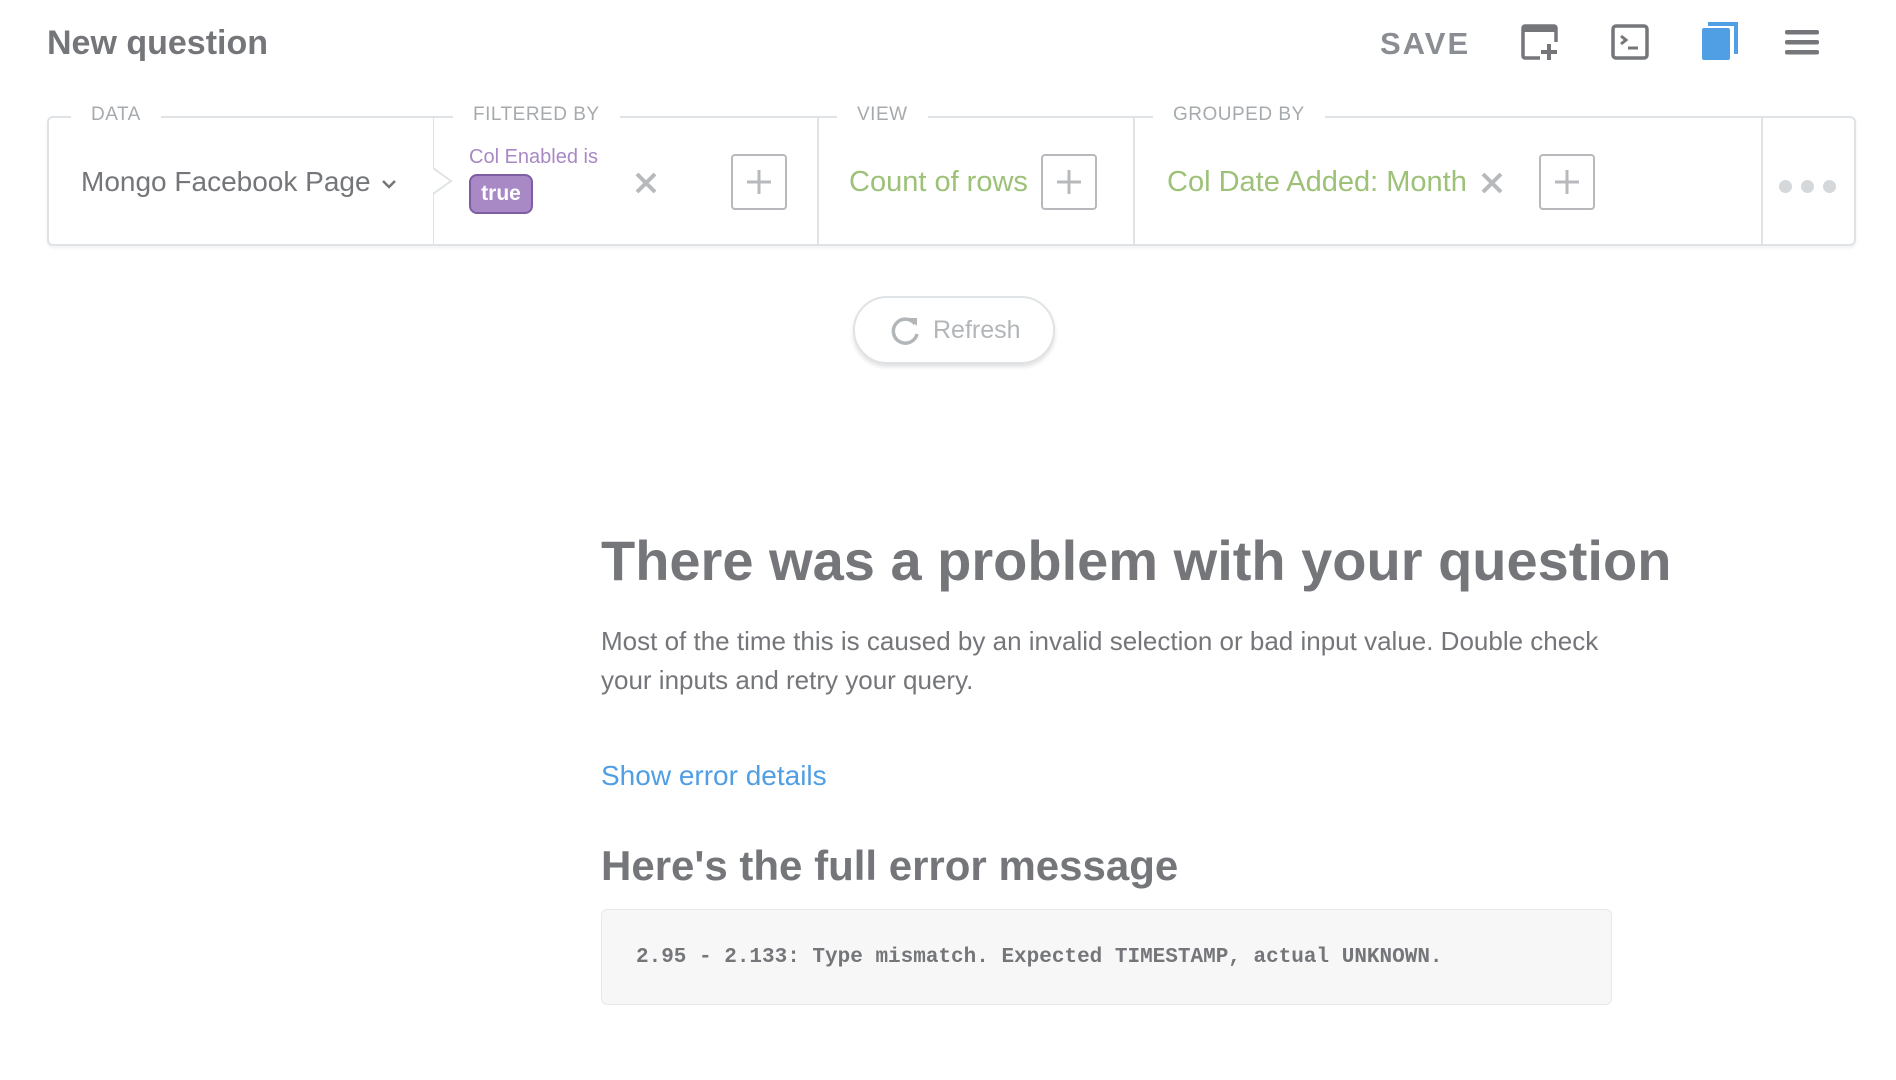 The height and width of the screenshot is (1080, 1896). What do you see at coordinates (1719, 42) in the screenshot?
I see `reference-book-icon` at bounding box center [1719, 42].